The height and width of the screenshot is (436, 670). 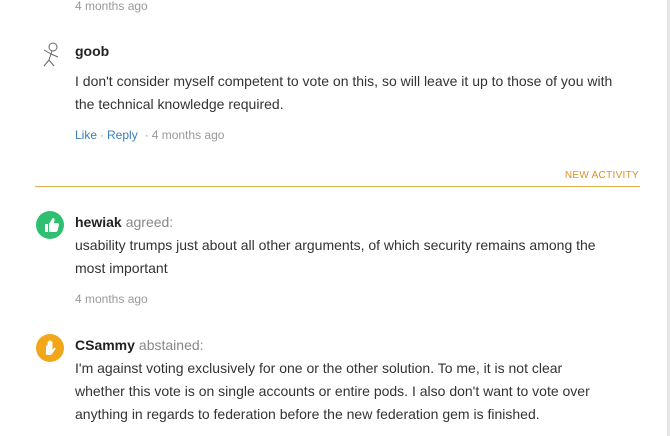 What do you see at coordinates (149, 222) in the screenshot?
I see `vote-verb: agreed:` at bounding box center [149, 222].